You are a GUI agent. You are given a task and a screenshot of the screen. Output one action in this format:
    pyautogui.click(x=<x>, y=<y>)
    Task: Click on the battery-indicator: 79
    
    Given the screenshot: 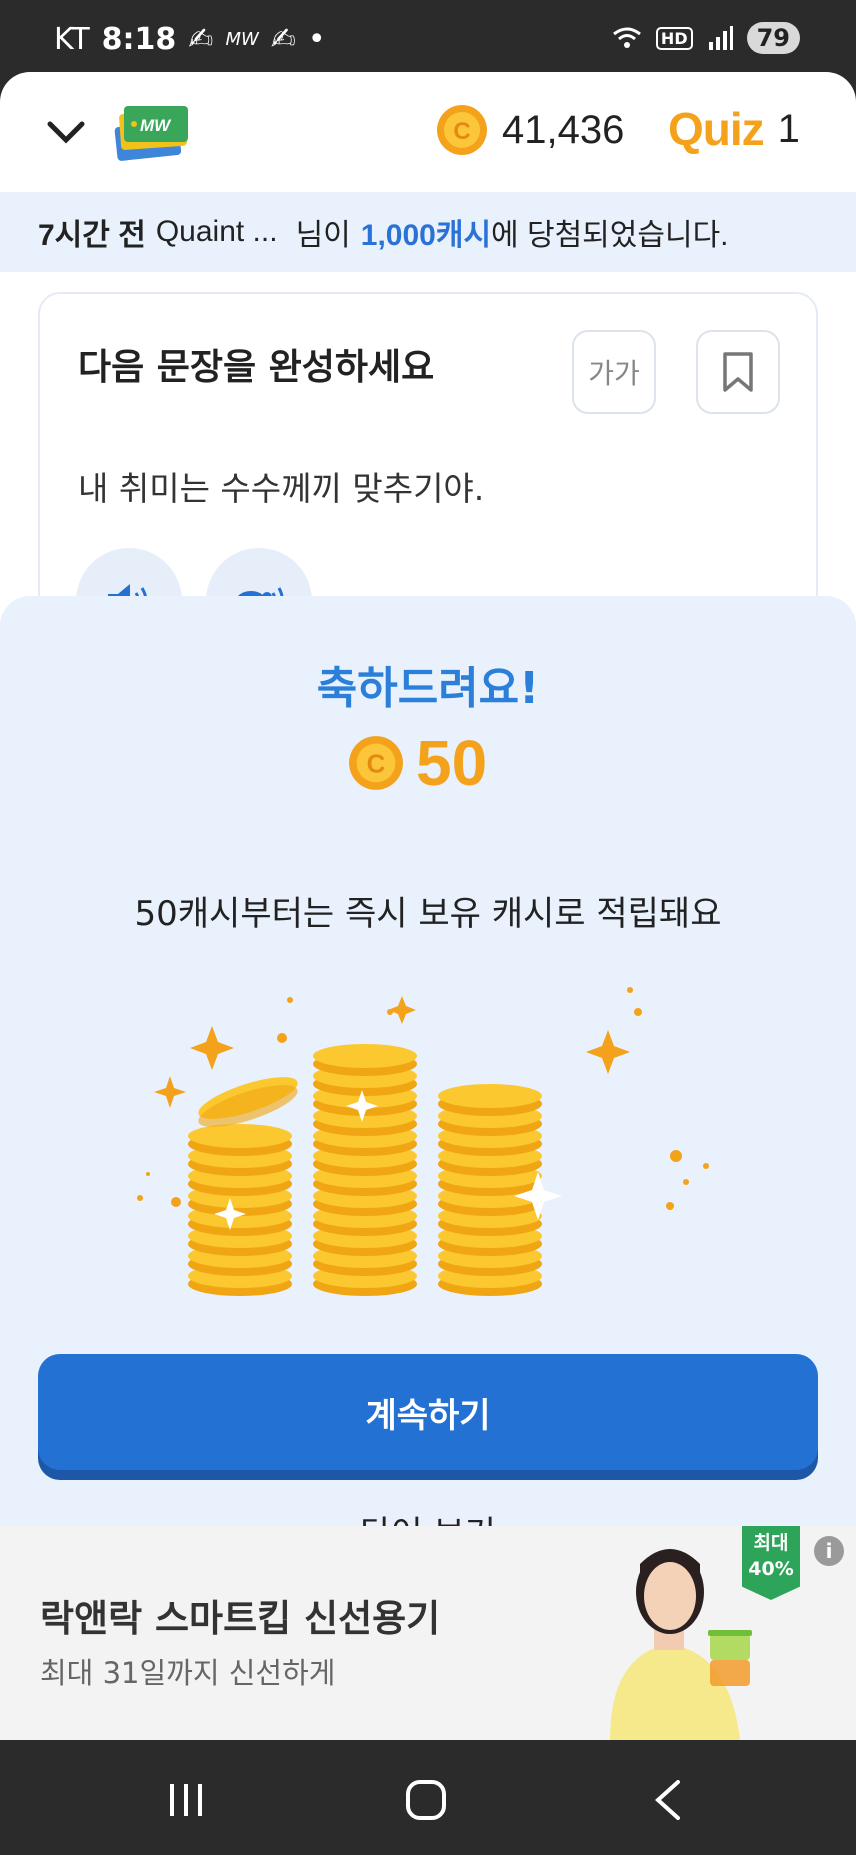 What is the action you would take?
    pyautogui.click(x=773, y=38)
    